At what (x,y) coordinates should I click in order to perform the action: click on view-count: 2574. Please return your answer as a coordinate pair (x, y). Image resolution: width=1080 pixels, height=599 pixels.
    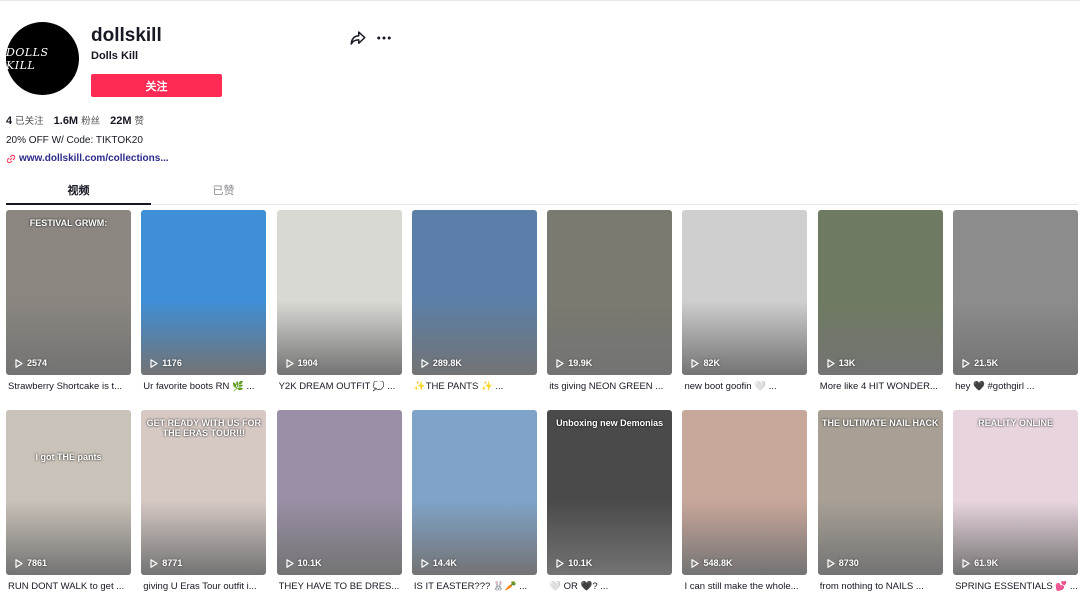
    Looking at the image, I should click on (31, 363).